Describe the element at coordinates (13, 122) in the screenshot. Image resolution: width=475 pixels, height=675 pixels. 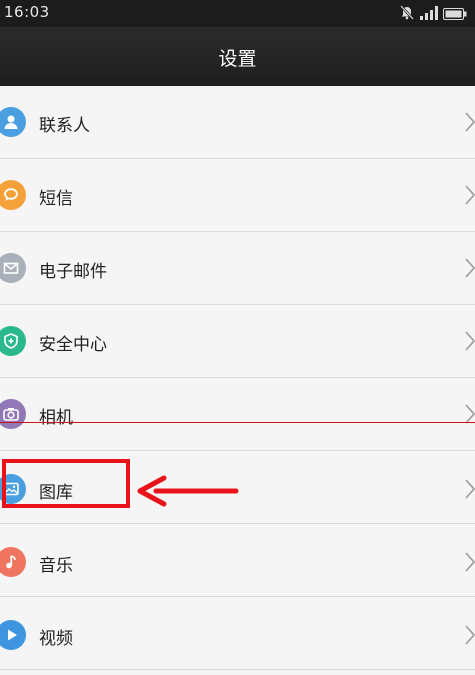
I see `contacts-icon` at that location.